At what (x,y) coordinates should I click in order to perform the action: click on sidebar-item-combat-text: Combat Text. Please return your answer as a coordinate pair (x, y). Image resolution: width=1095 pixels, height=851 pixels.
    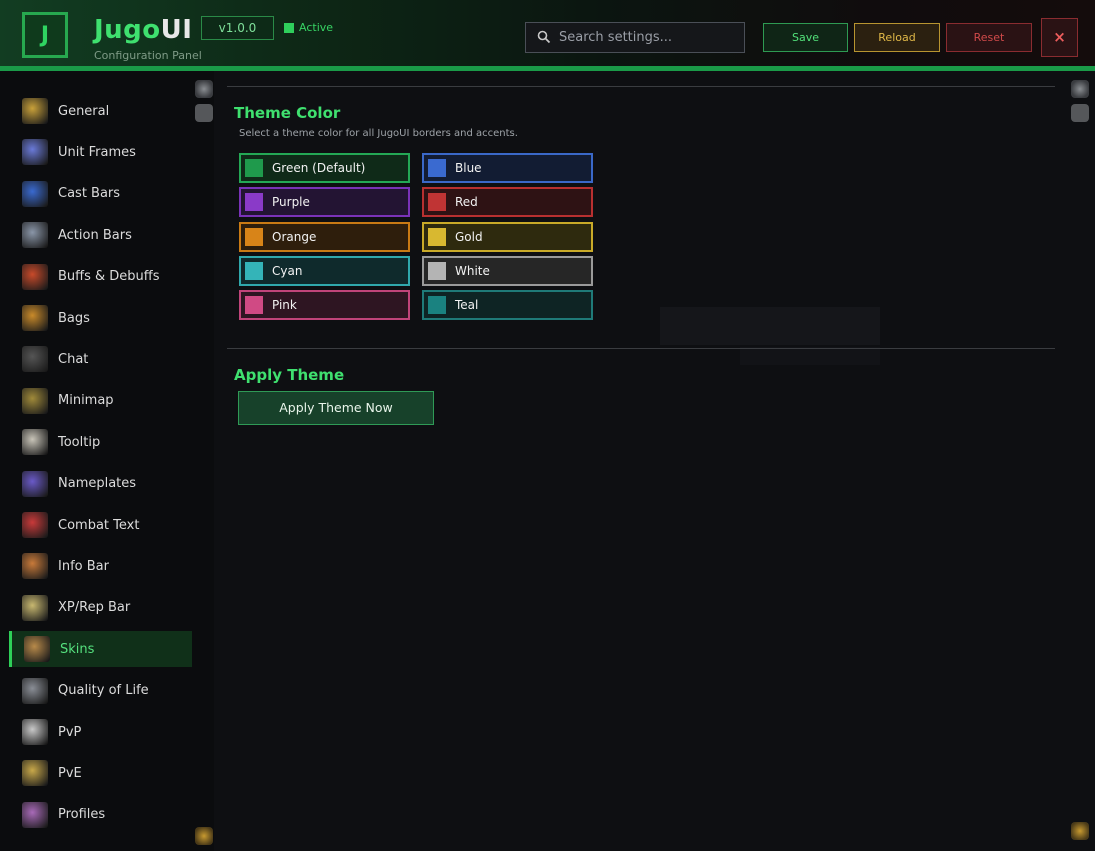
    Looking at the image, I should click on (100, 525).